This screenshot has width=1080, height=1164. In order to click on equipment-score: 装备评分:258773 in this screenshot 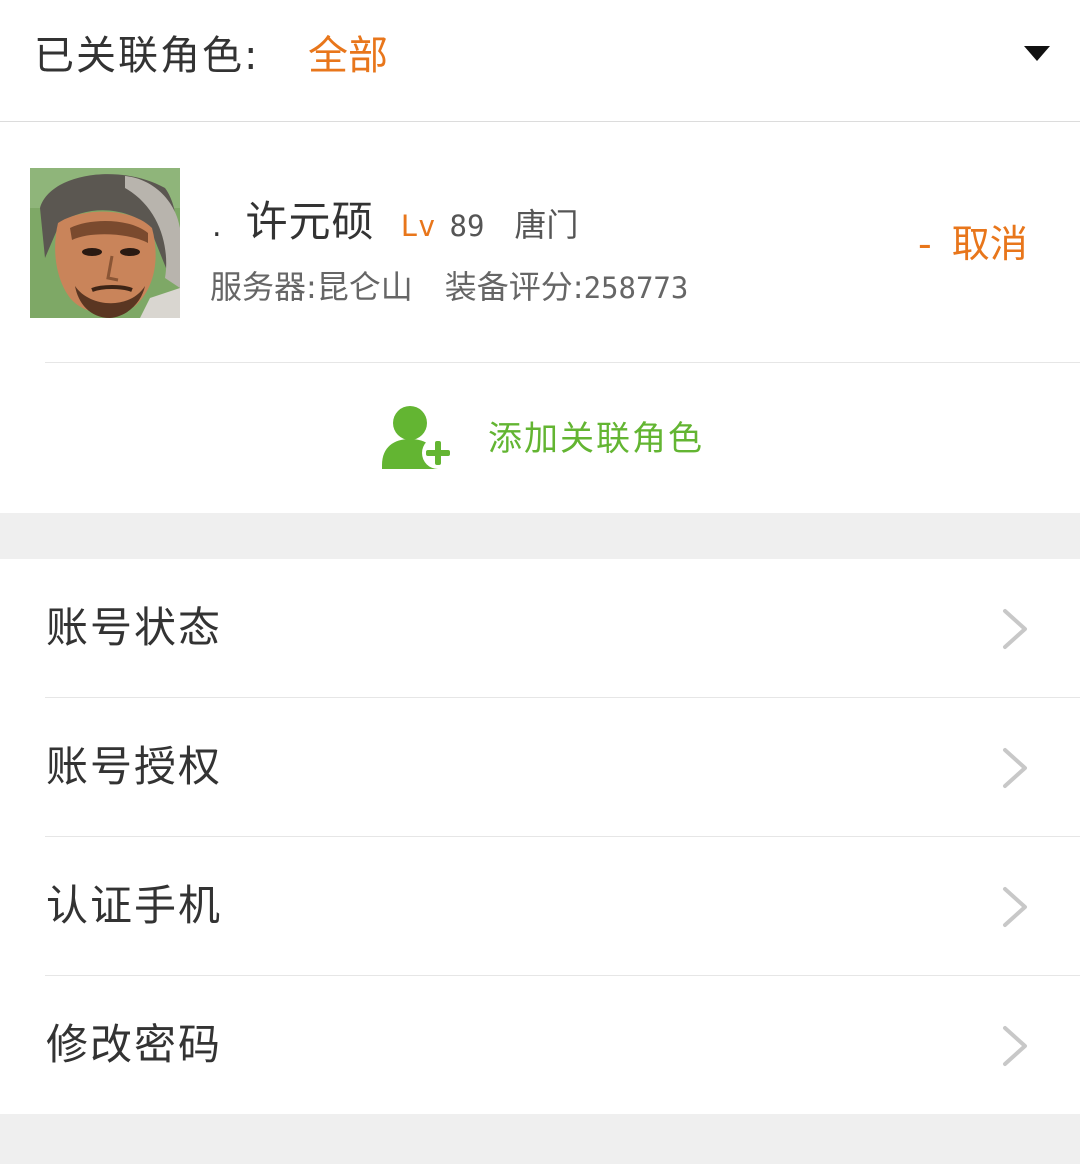, I will do `click(567, 285)`.